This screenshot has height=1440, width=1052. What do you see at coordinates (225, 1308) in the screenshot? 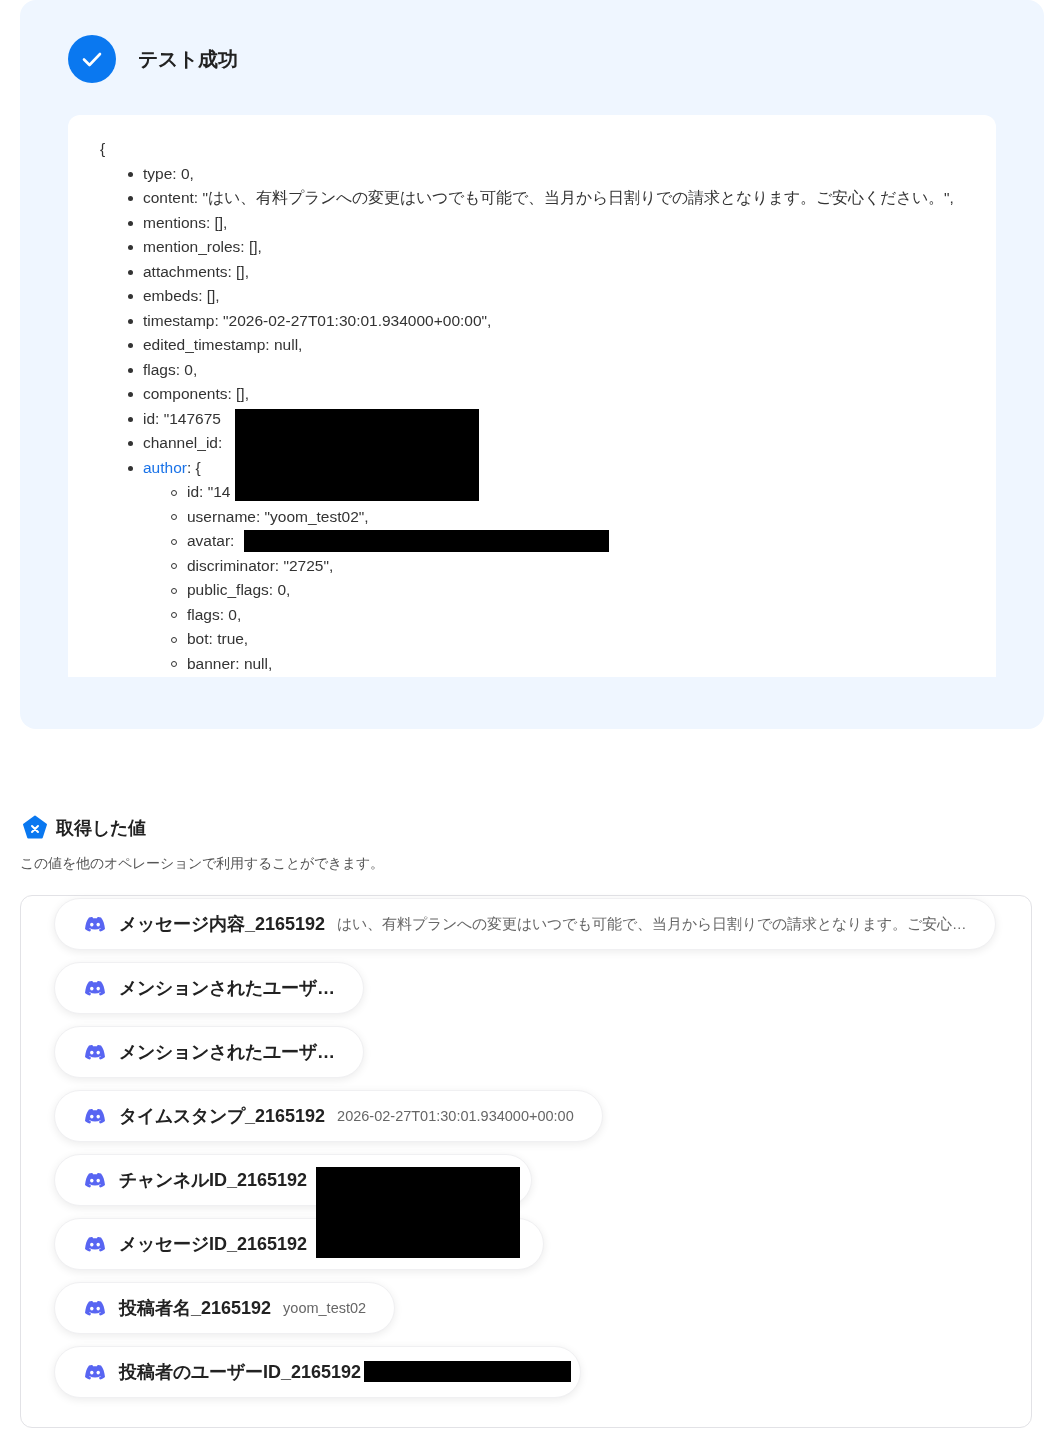
I see `value-chip: 投稿者名_2165192 yoom_test02` at bounding box center [225, 1308].